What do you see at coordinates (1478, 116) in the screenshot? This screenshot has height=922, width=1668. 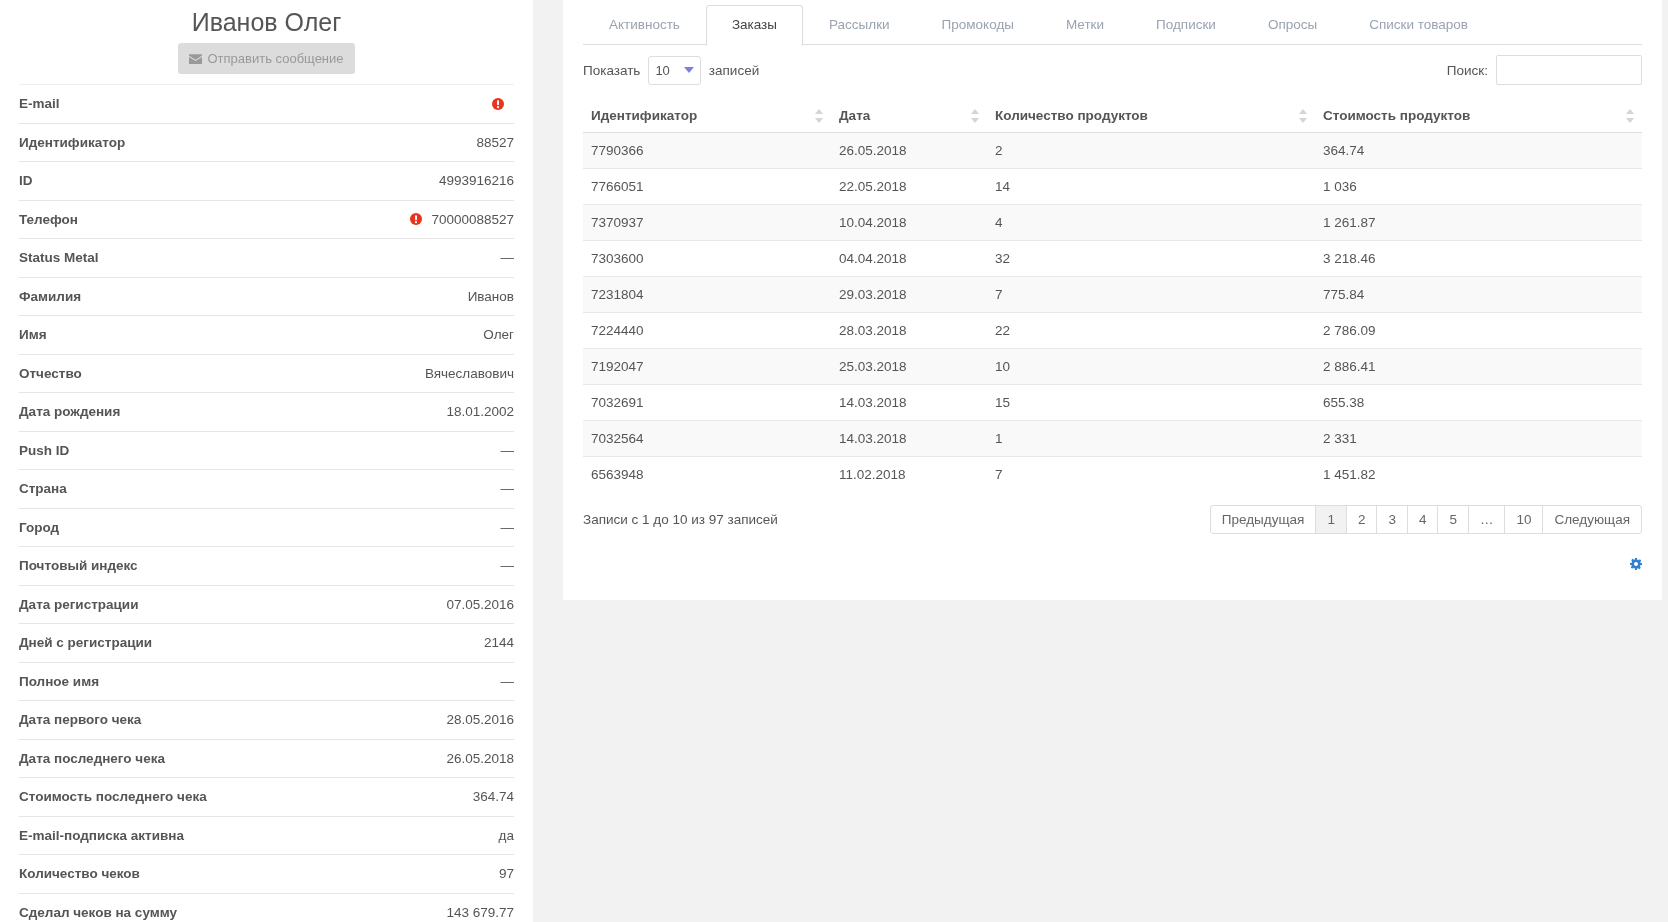 I see `column-header: Стоимость продуктов` at bounding box center [1478, 116].